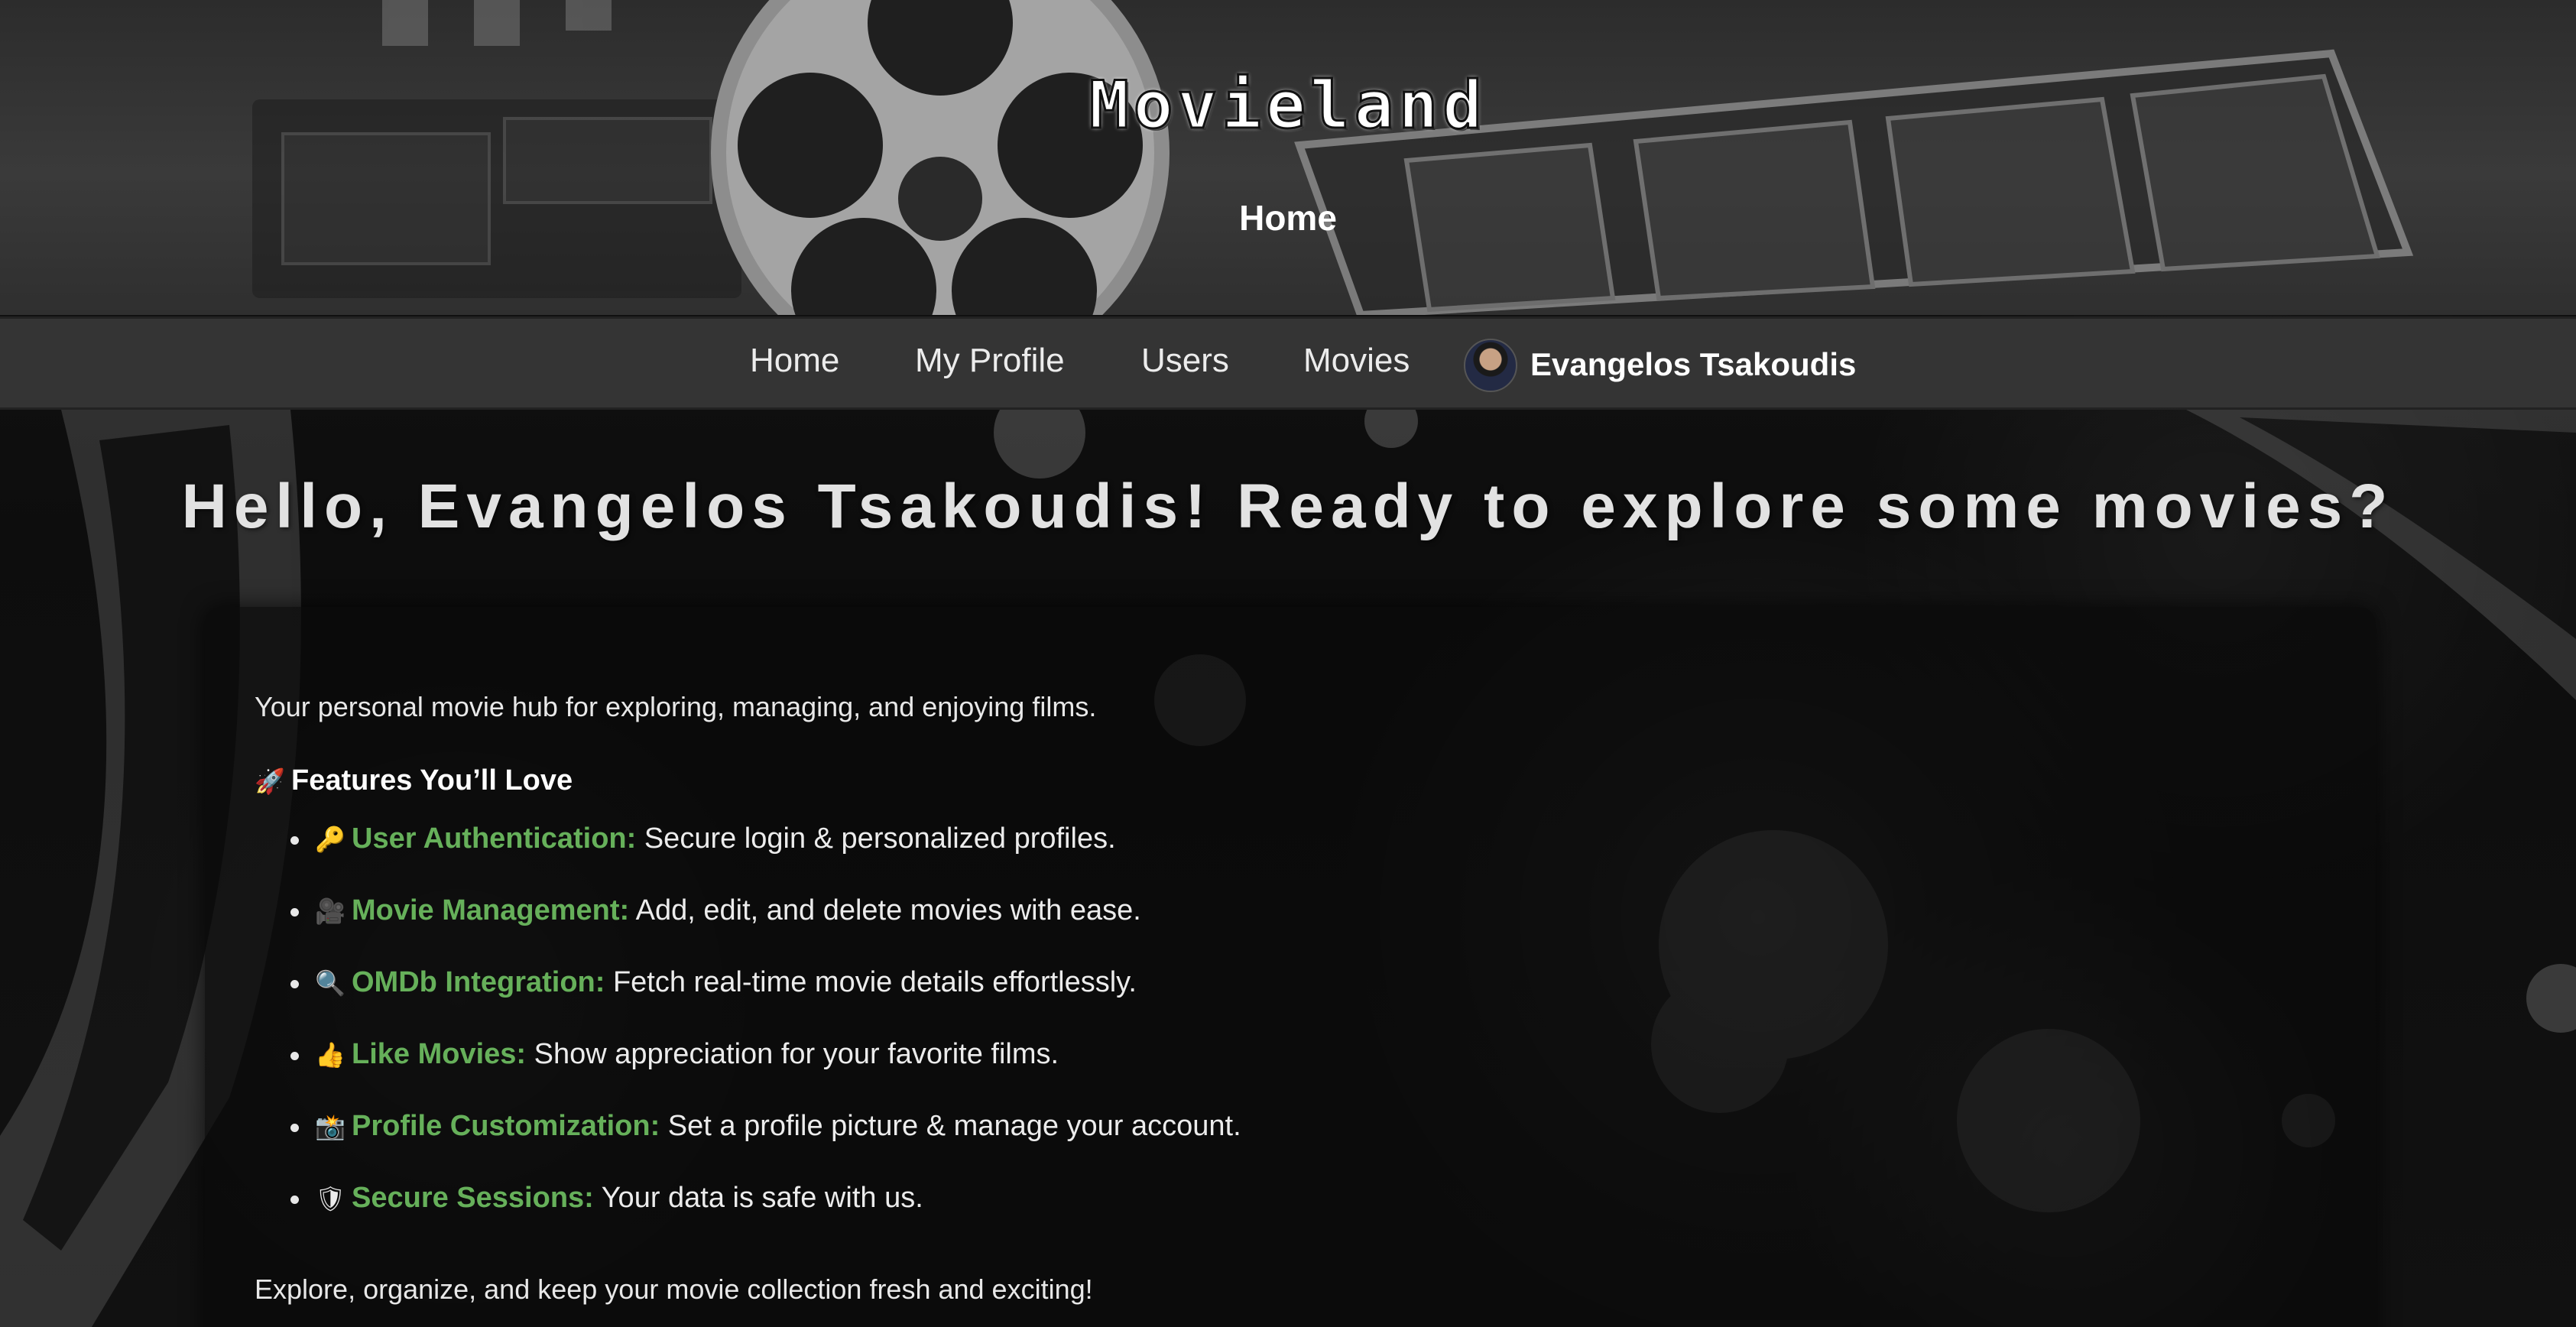  Describe the element at coordinates (1288, 218) in the screenshot. I see `page-title: Home` at that location.